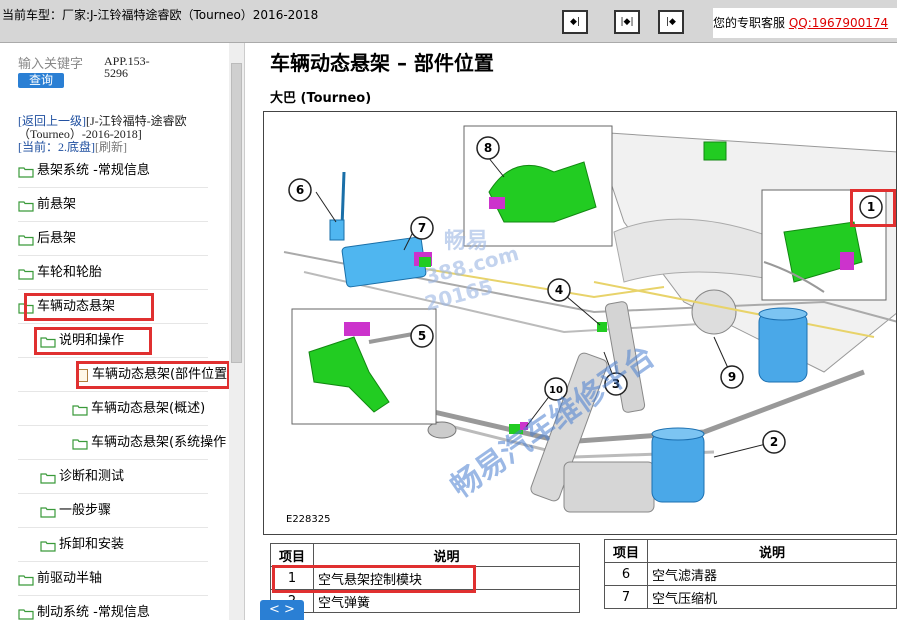  I want to click on callout-6: 6, so click(300, 190).